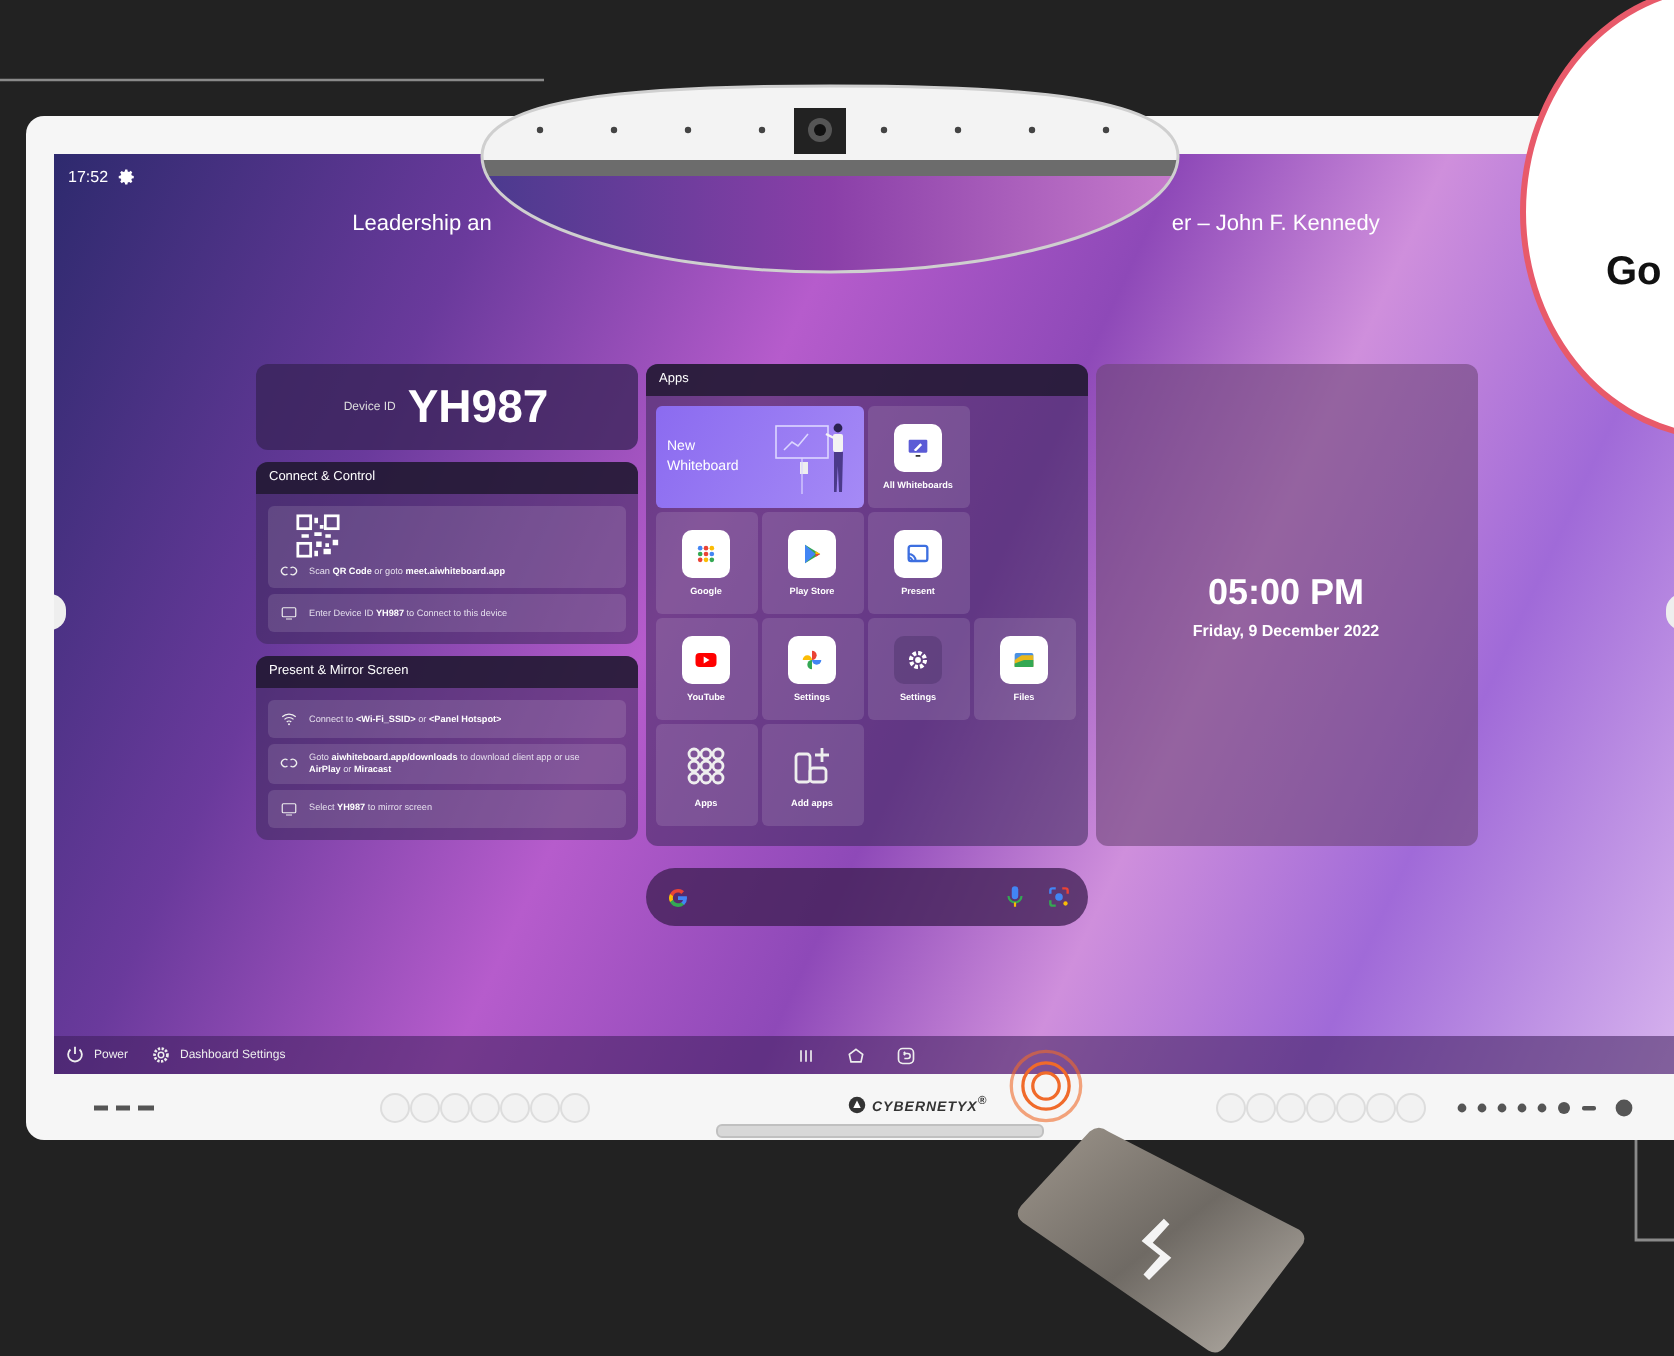 This screenshot has width=1674, height=1356. Describe the element at coordinates (918, 554) in the screenshot. I see `cast-icon` at that location.